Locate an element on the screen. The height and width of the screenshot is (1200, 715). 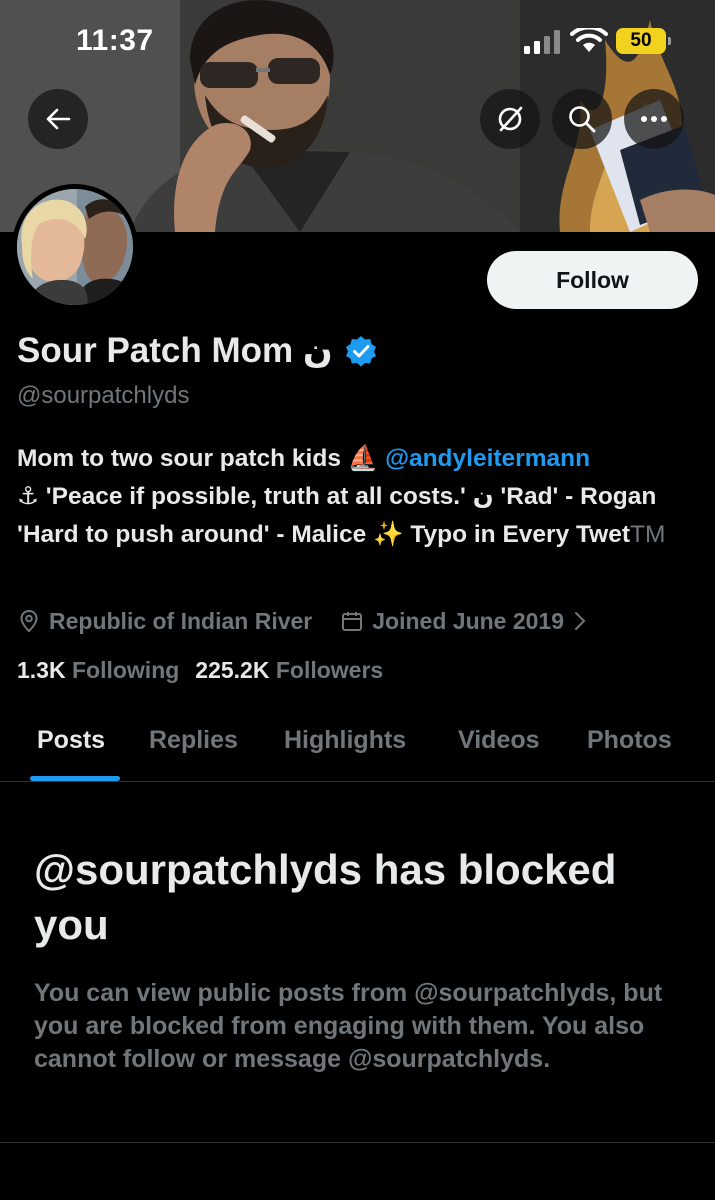
calendar-icon is located at coordinates (352, 621).